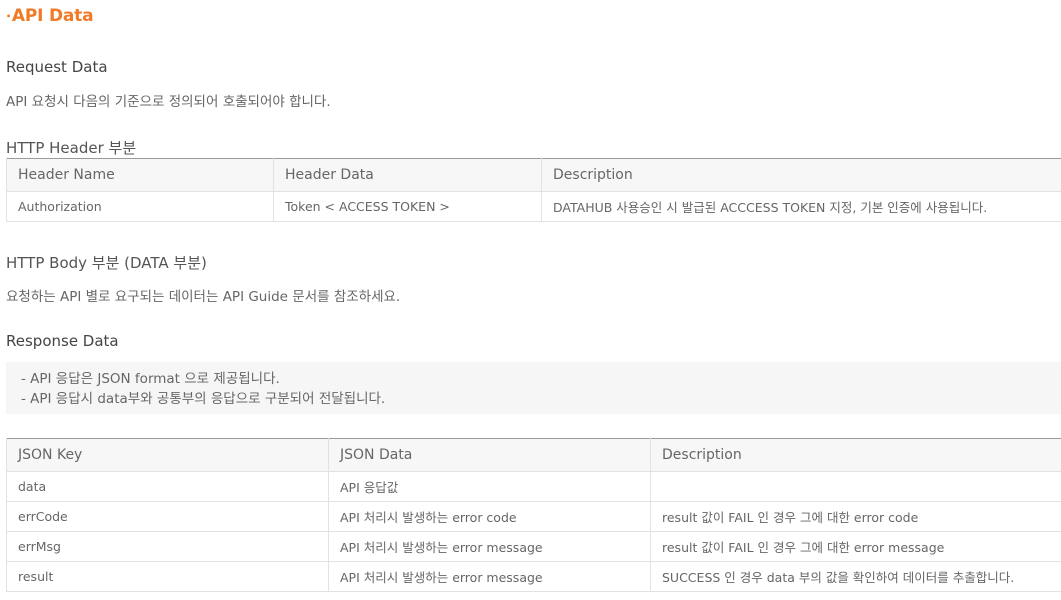 This screenshot has width=1061, height=600. Describe the element at coordinates (489, 455) in the screenshot. I see `column-header: JSON Data` at that location.